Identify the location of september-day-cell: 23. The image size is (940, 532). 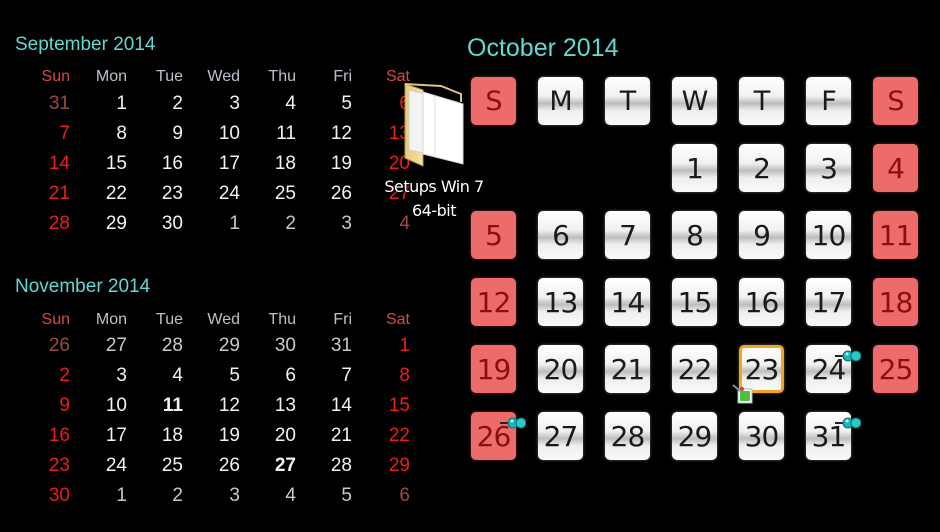
(158, 194).